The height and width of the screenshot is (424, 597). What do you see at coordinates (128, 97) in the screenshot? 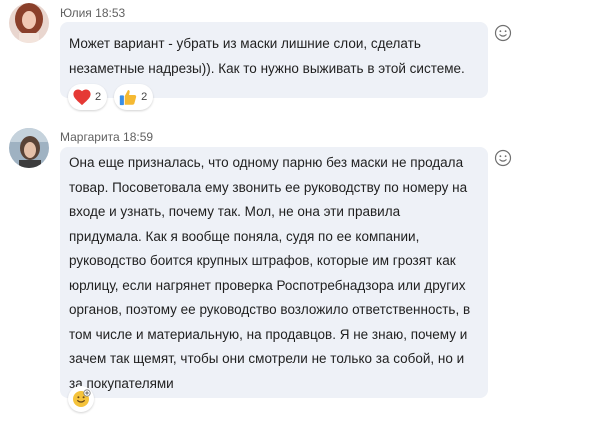
I see `thumbs-up-icon` at bounding box center [128, 97].